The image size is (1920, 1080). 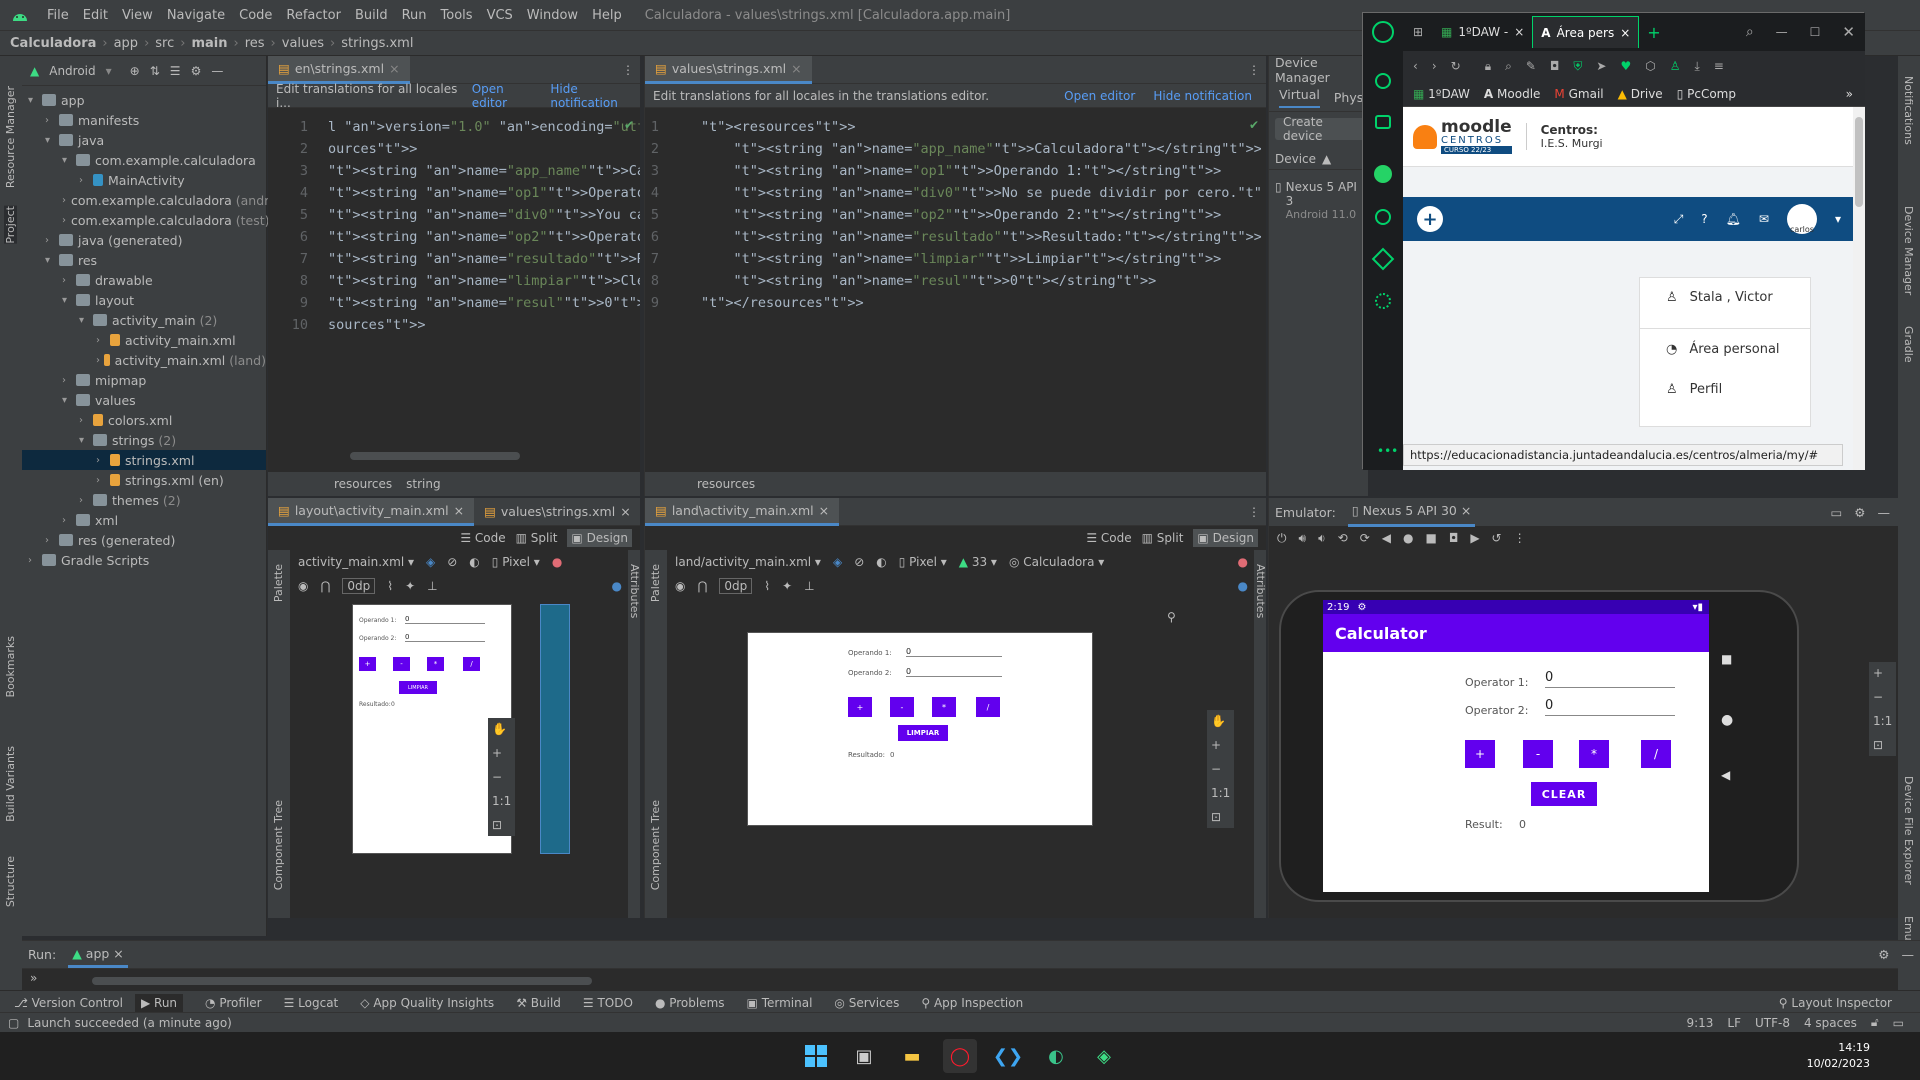 I want to click on add-icon: +, so click(x=1430, y=219).